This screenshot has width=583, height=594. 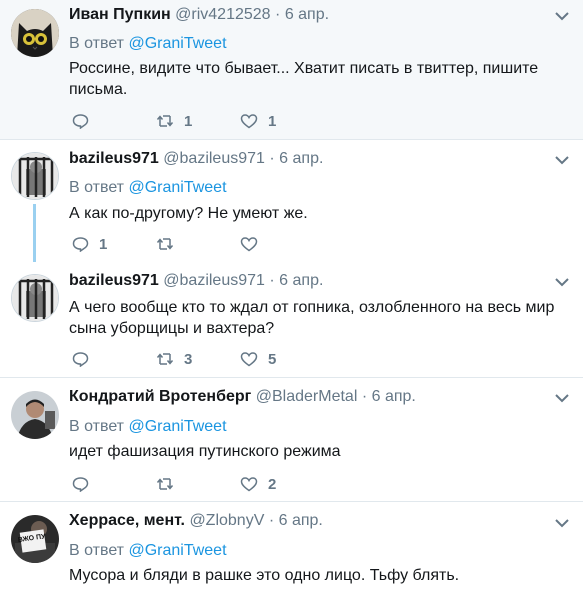 What do you see at coordinates (160, 396) in the screenshot?
I see `user-name: Кондратий Вротенберг` at bounding box center [160, 396].